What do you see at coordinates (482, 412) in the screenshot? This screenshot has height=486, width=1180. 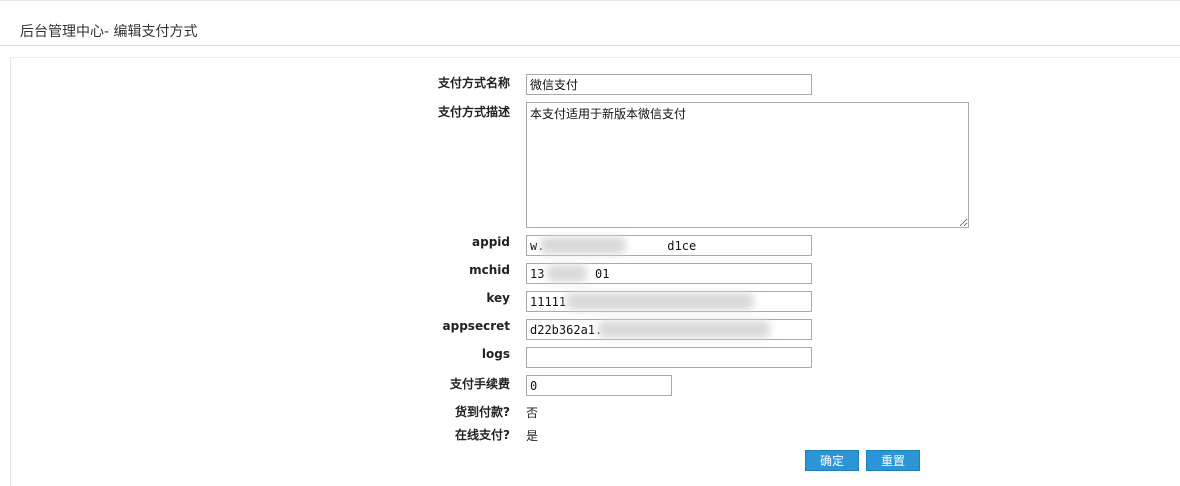 I see `cash-on-delivery-label: 货到付款?` at bounding box center [482, 412].